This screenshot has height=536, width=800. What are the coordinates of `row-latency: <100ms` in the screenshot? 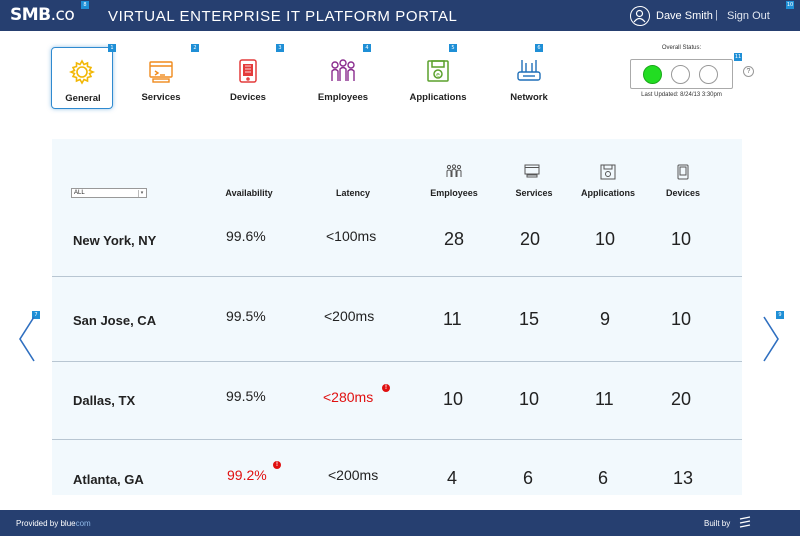 It's located at (351, 236).